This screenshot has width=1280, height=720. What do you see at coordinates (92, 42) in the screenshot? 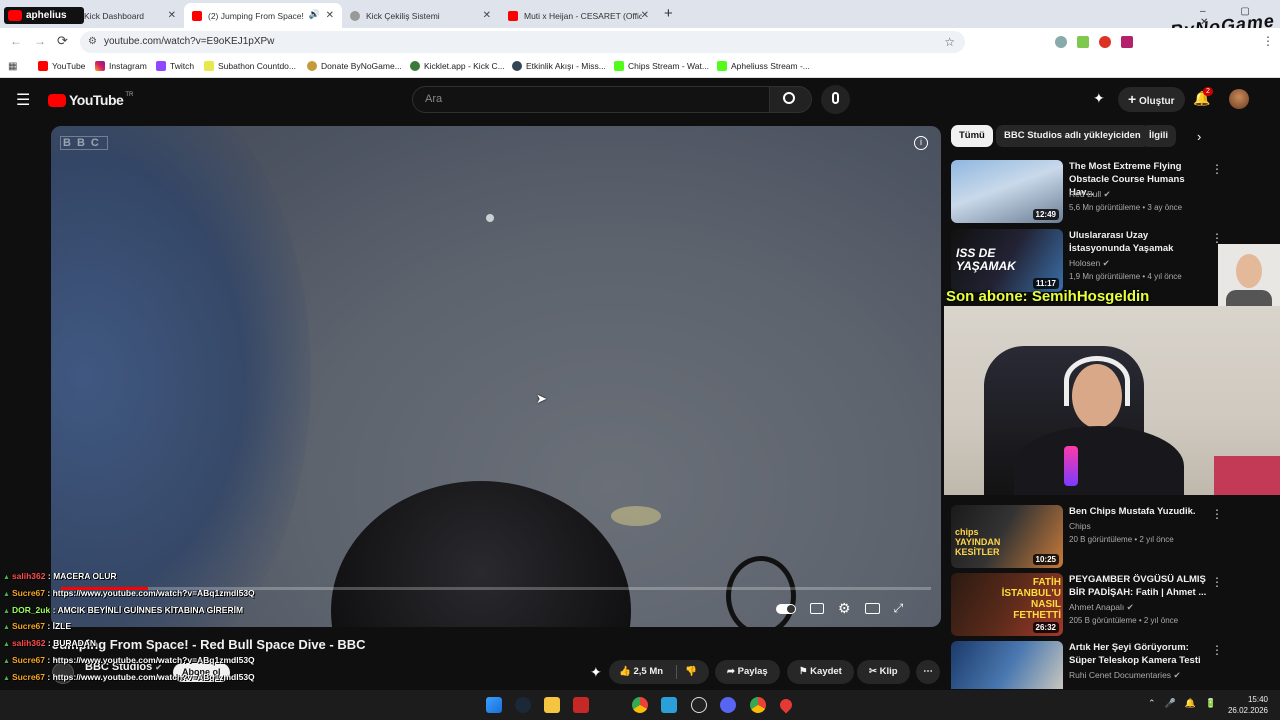
I see `site-info-icon: ⚙` at bounding box center [92, 42].